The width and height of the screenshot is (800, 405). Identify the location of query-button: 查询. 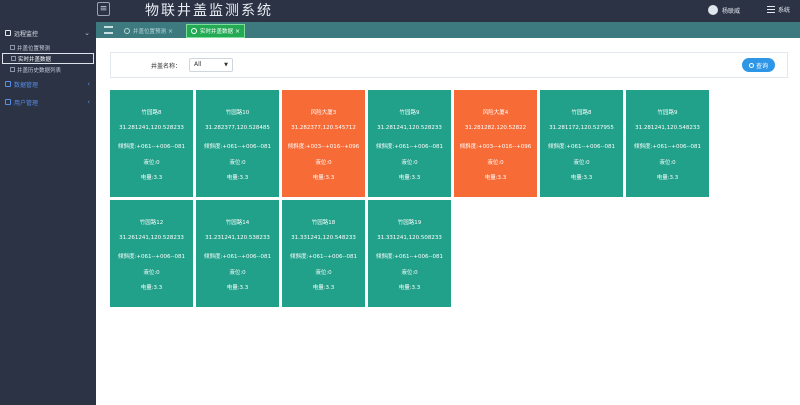
(758, 65).